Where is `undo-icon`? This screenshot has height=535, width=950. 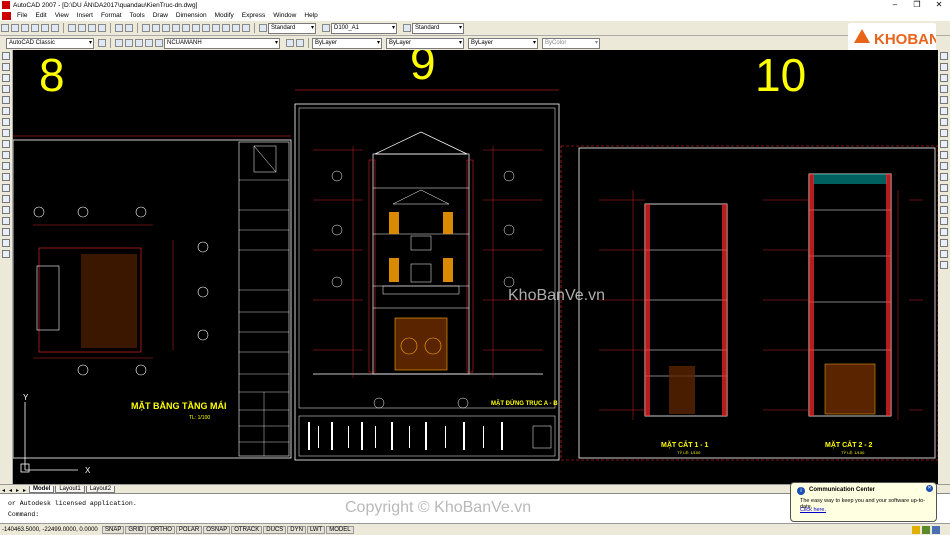 undo-icon is located at coordinates (119, 28).